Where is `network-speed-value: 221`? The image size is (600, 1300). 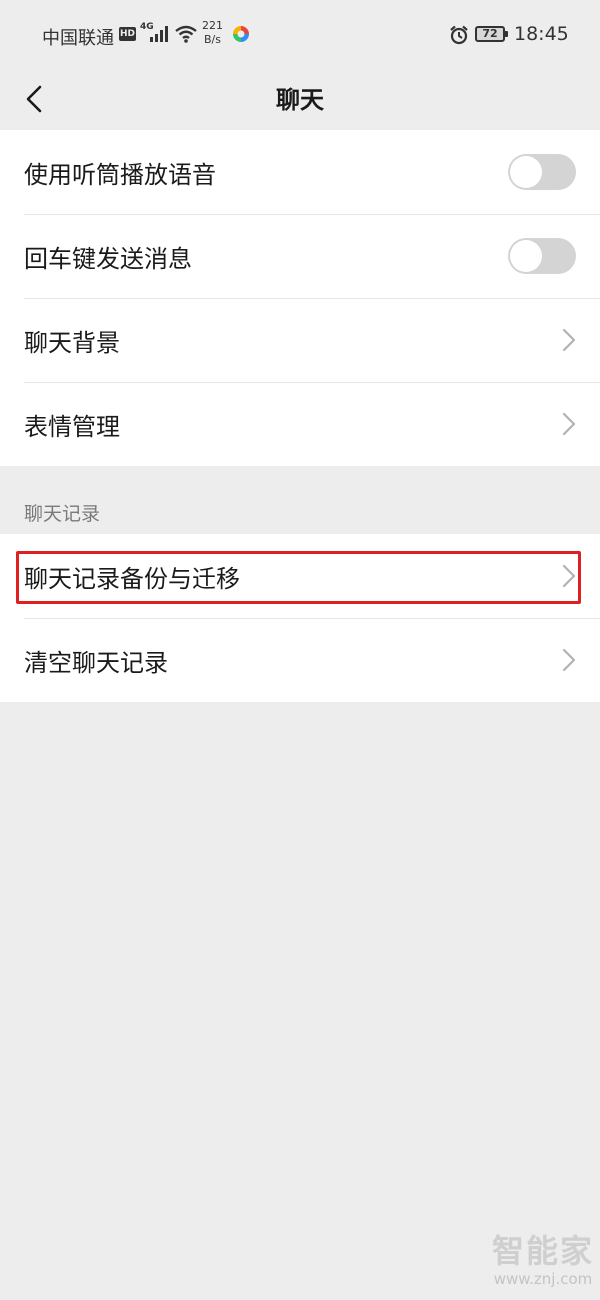
network-speed-value: 221 is located at coordinates (212, 25).